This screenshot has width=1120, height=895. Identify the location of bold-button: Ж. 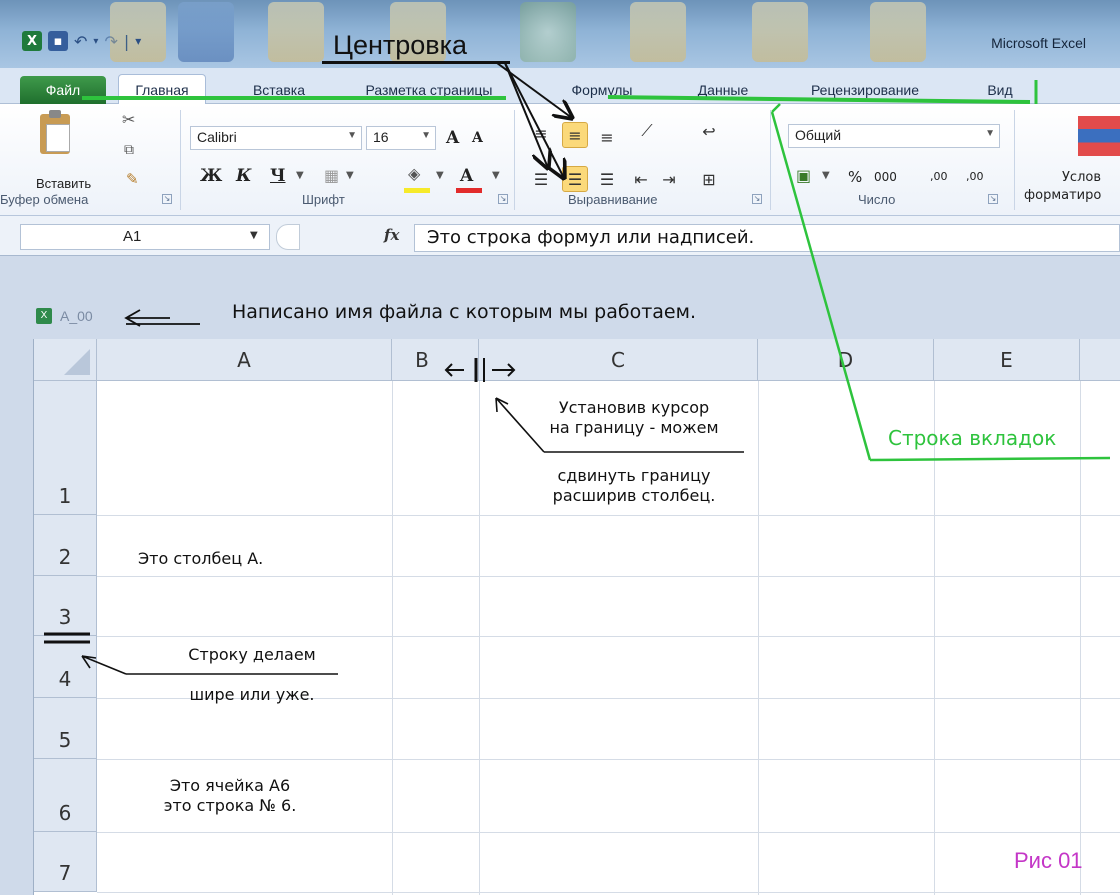
(211, 176).